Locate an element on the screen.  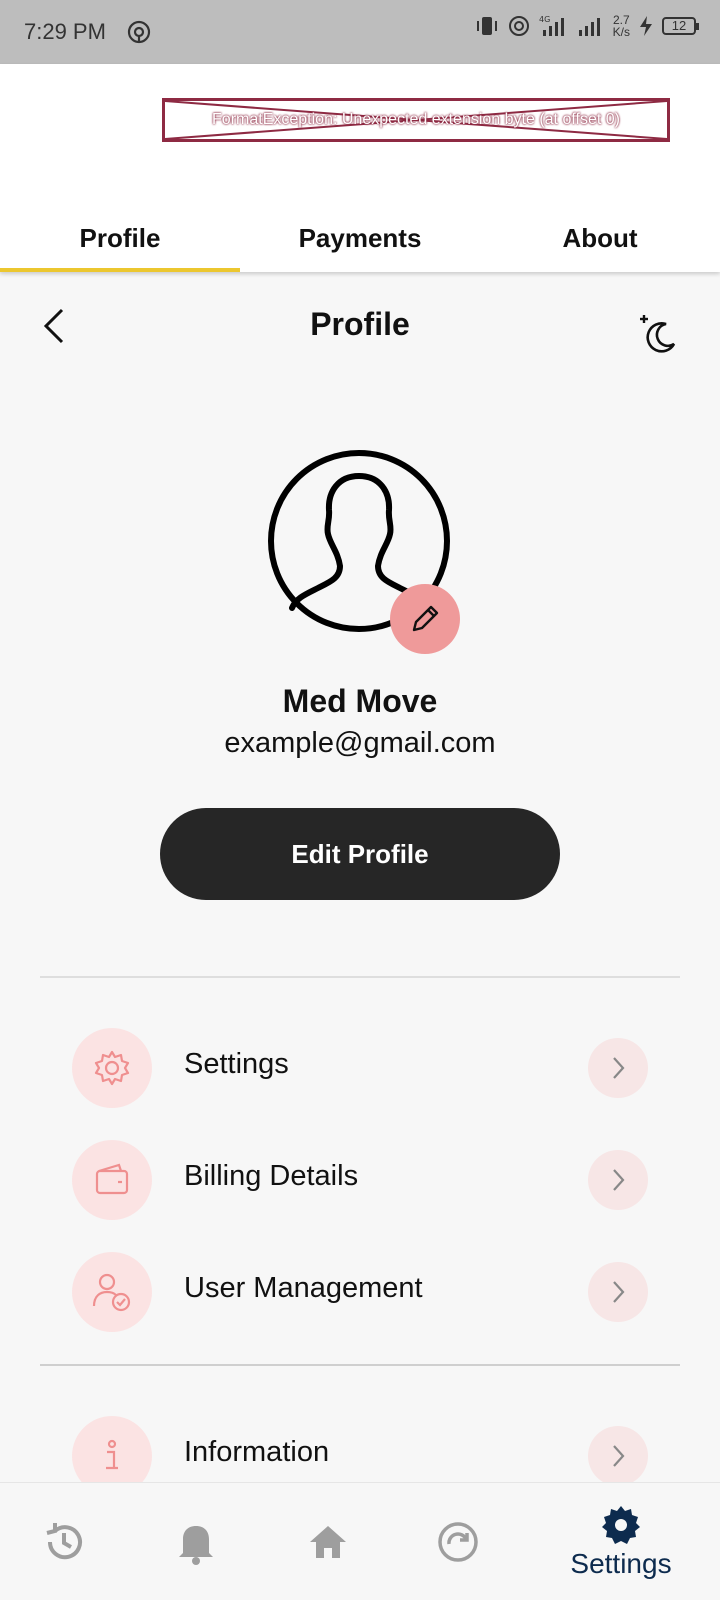
nav-history is located at coordinates (64, 1541).